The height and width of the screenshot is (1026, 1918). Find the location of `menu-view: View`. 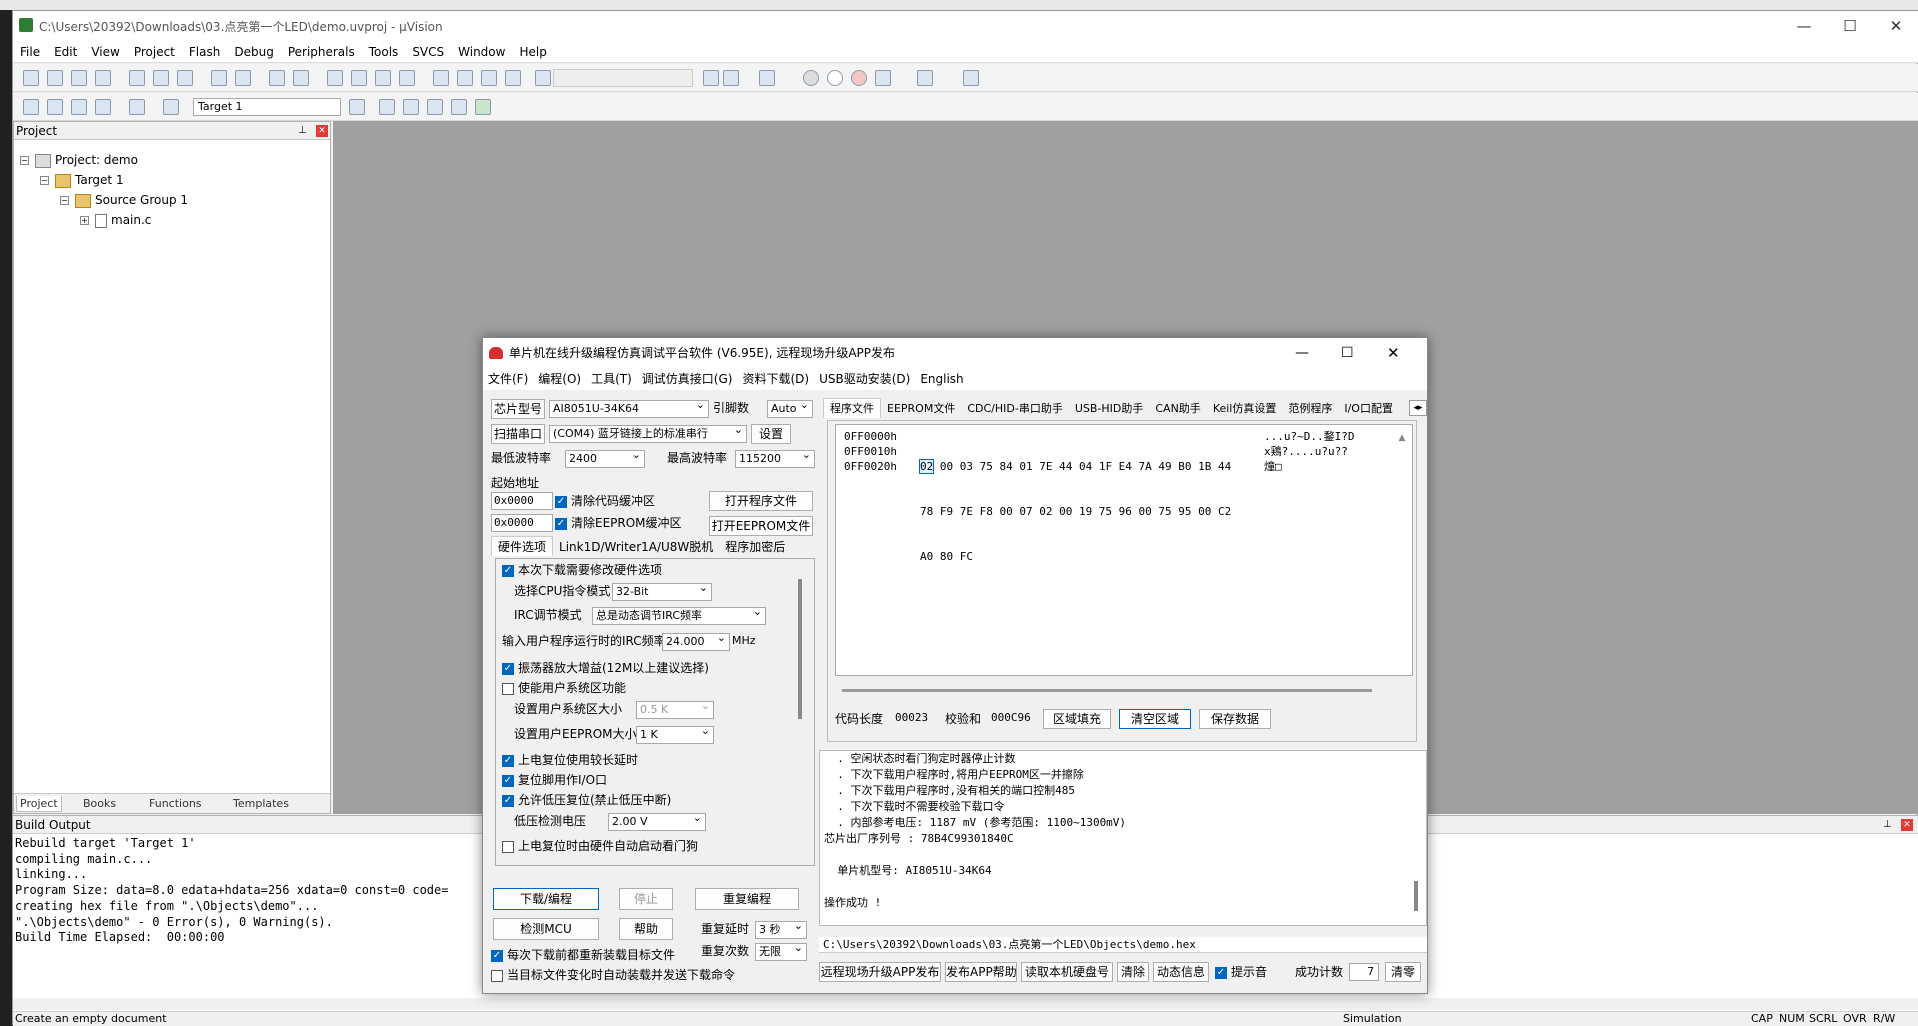

menu-view: View is located at coordinates (105, 52).